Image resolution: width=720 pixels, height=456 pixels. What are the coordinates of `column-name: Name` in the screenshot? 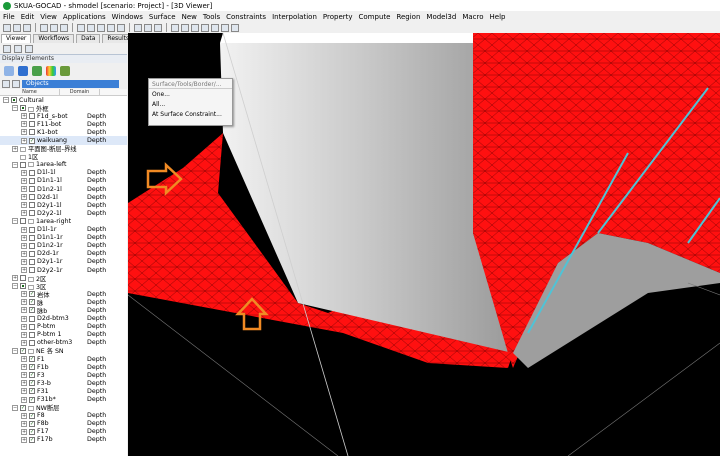 It's located at (30, 92).